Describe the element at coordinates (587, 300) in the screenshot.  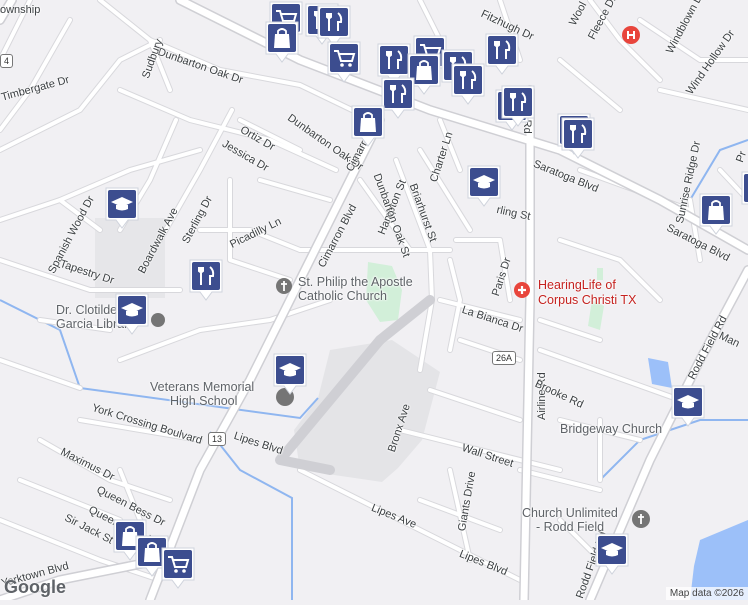
I see `place-name: Corpus Christi TX` at that location.